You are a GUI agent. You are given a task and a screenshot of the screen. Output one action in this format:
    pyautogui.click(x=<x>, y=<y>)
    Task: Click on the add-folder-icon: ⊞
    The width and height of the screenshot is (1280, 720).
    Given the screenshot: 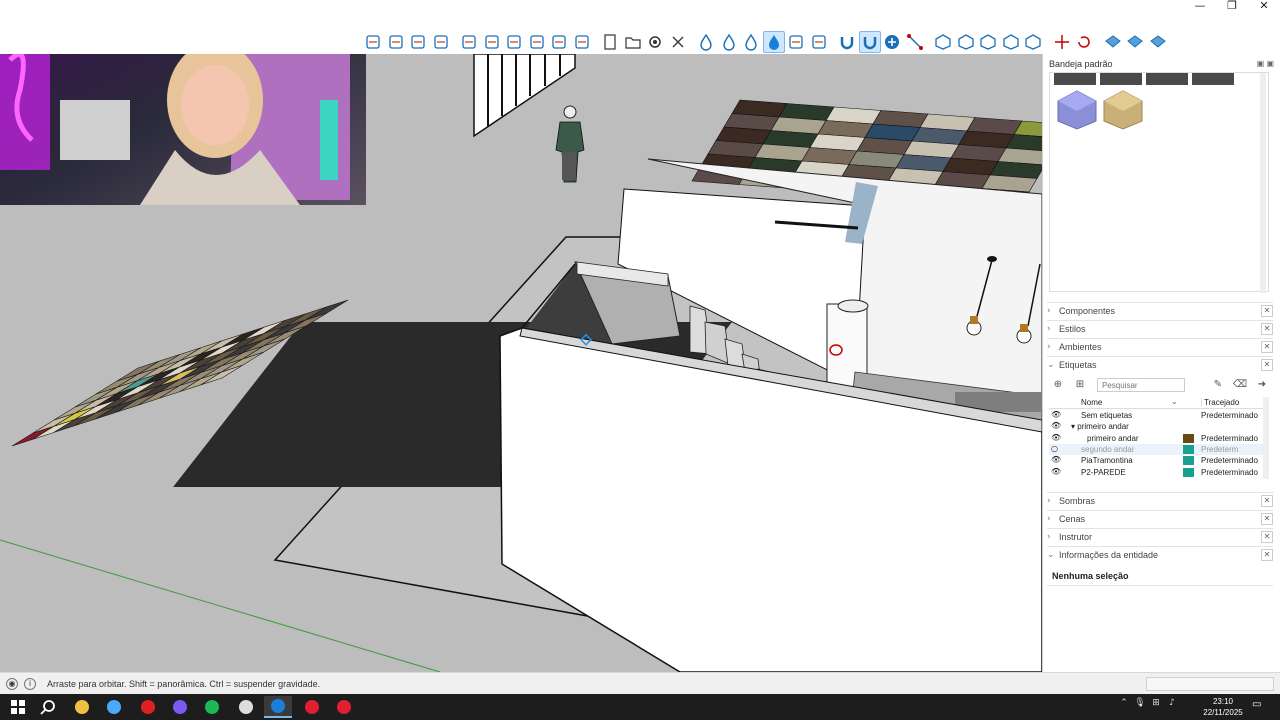 What is the action you would take?
    pyautogui.click(x=1080, y=385)
    